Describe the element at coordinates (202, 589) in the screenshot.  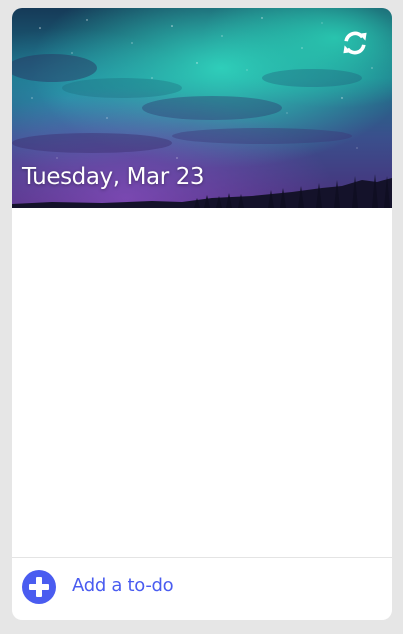
I see `add-todo-button: Add a to-do` at that location.